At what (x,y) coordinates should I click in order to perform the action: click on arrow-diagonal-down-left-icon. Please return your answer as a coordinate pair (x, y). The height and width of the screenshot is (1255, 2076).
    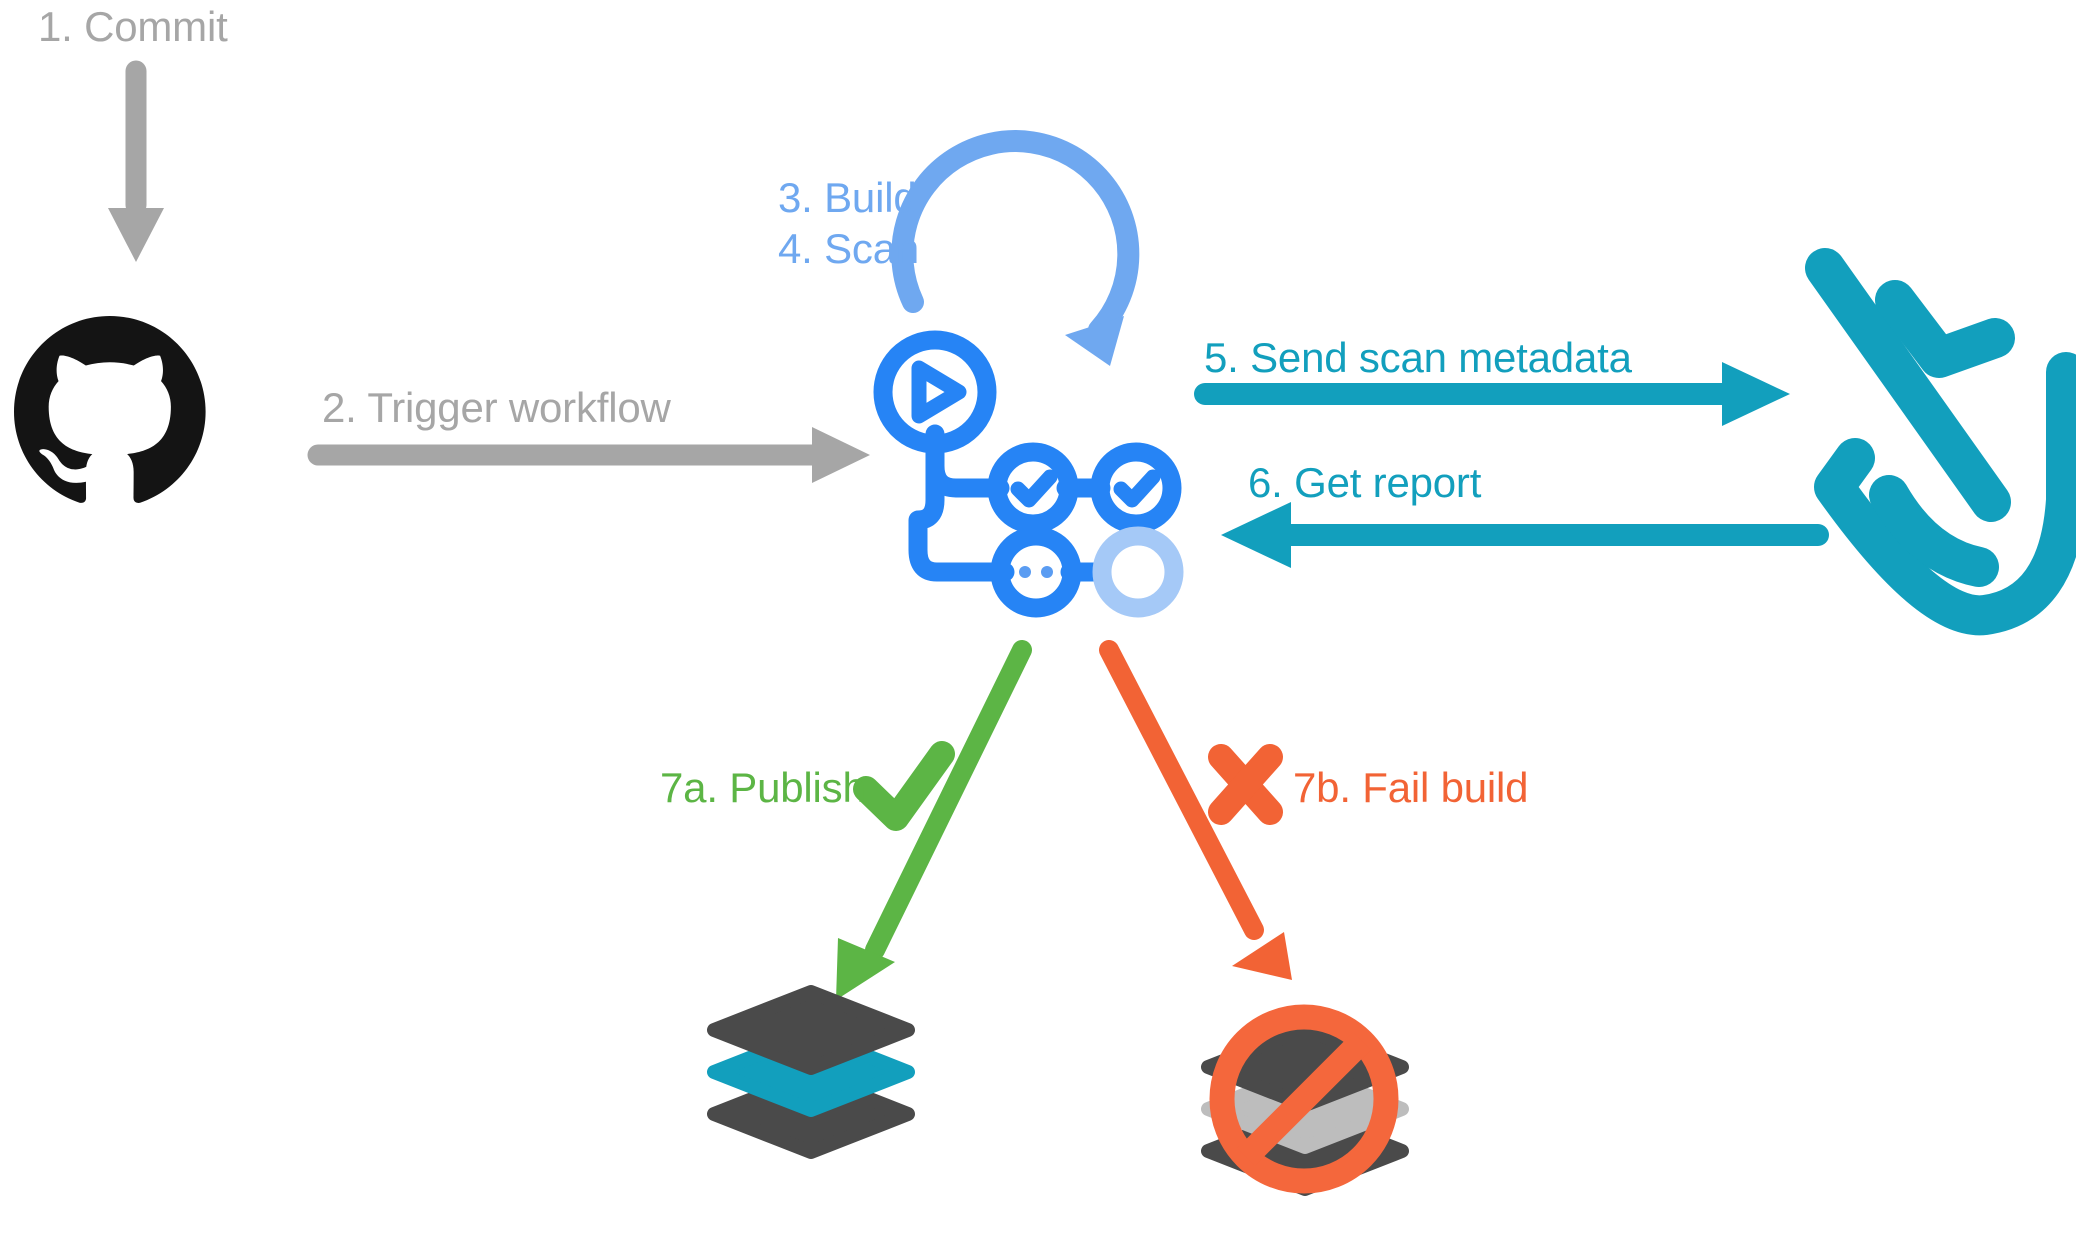
    Looking at the image, I should click on (934, 820).